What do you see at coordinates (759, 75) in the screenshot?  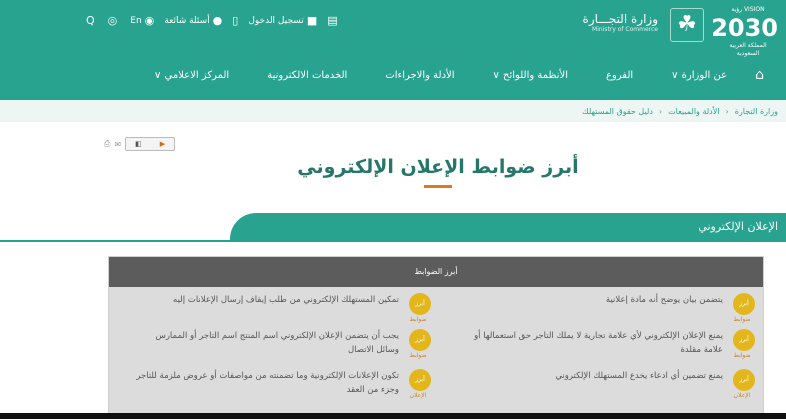 I see `home-icon: ⌂` at bounding box center [759, 75].